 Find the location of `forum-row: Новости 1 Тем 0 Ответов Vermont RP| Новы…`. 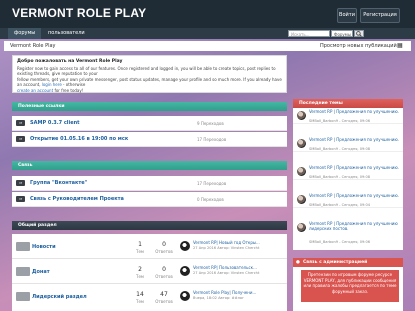

forum-row: Новости 1 Тем 0 Ответов Vermont RP| Новы… is located at coordinates (149, 246).